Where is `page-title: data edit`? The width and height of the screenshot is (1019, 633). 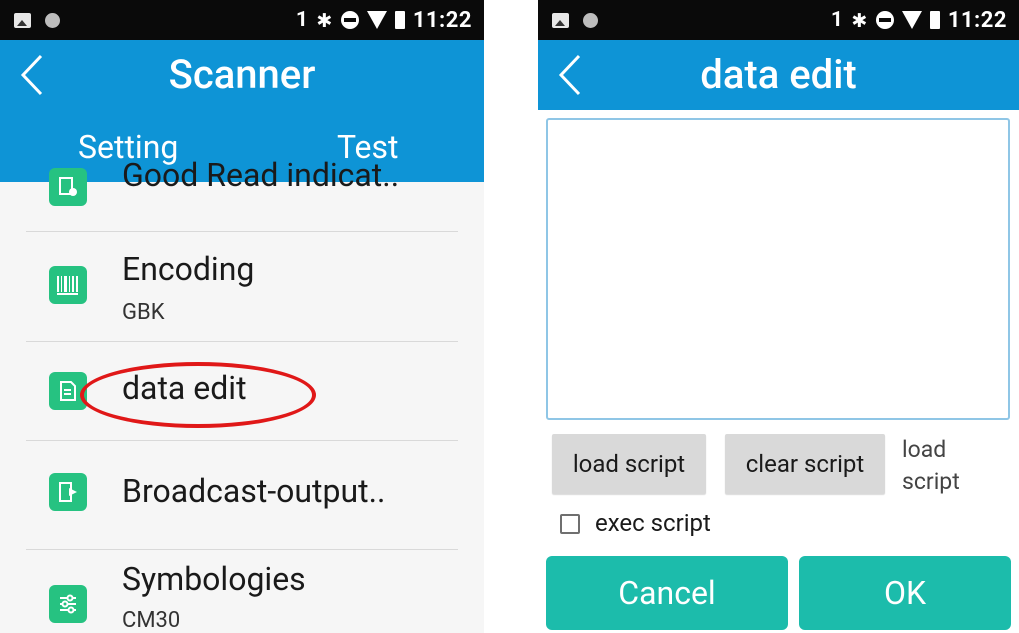 page-title: data edit is located at coordinates (778, 74).